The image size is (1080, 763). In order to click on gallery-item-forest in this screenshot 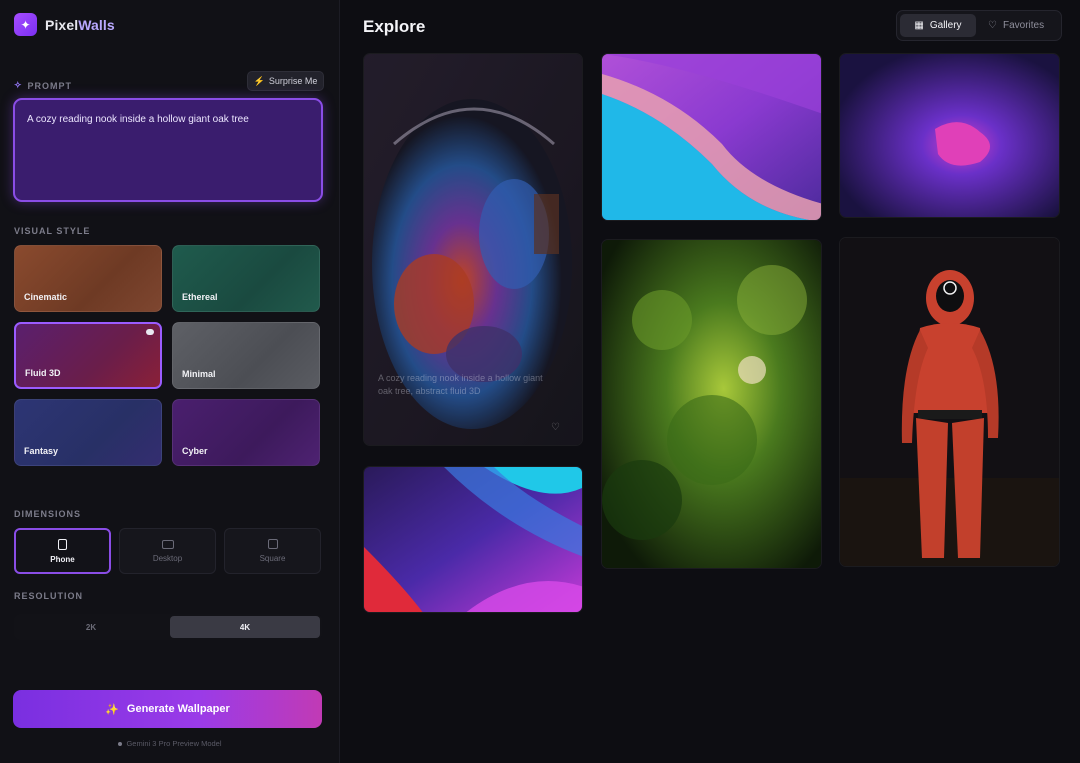, I will do `click(711, 404)`.